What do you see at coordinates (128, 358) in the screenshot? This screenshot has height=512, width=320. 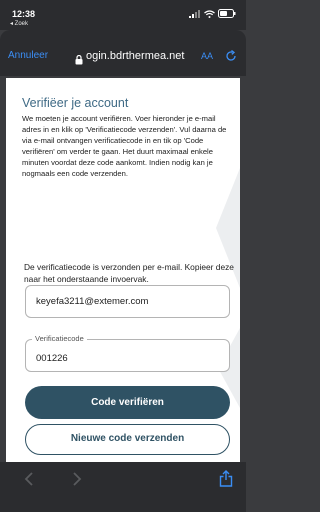 I see `verification-code-input` at bounding box center [128, 358].